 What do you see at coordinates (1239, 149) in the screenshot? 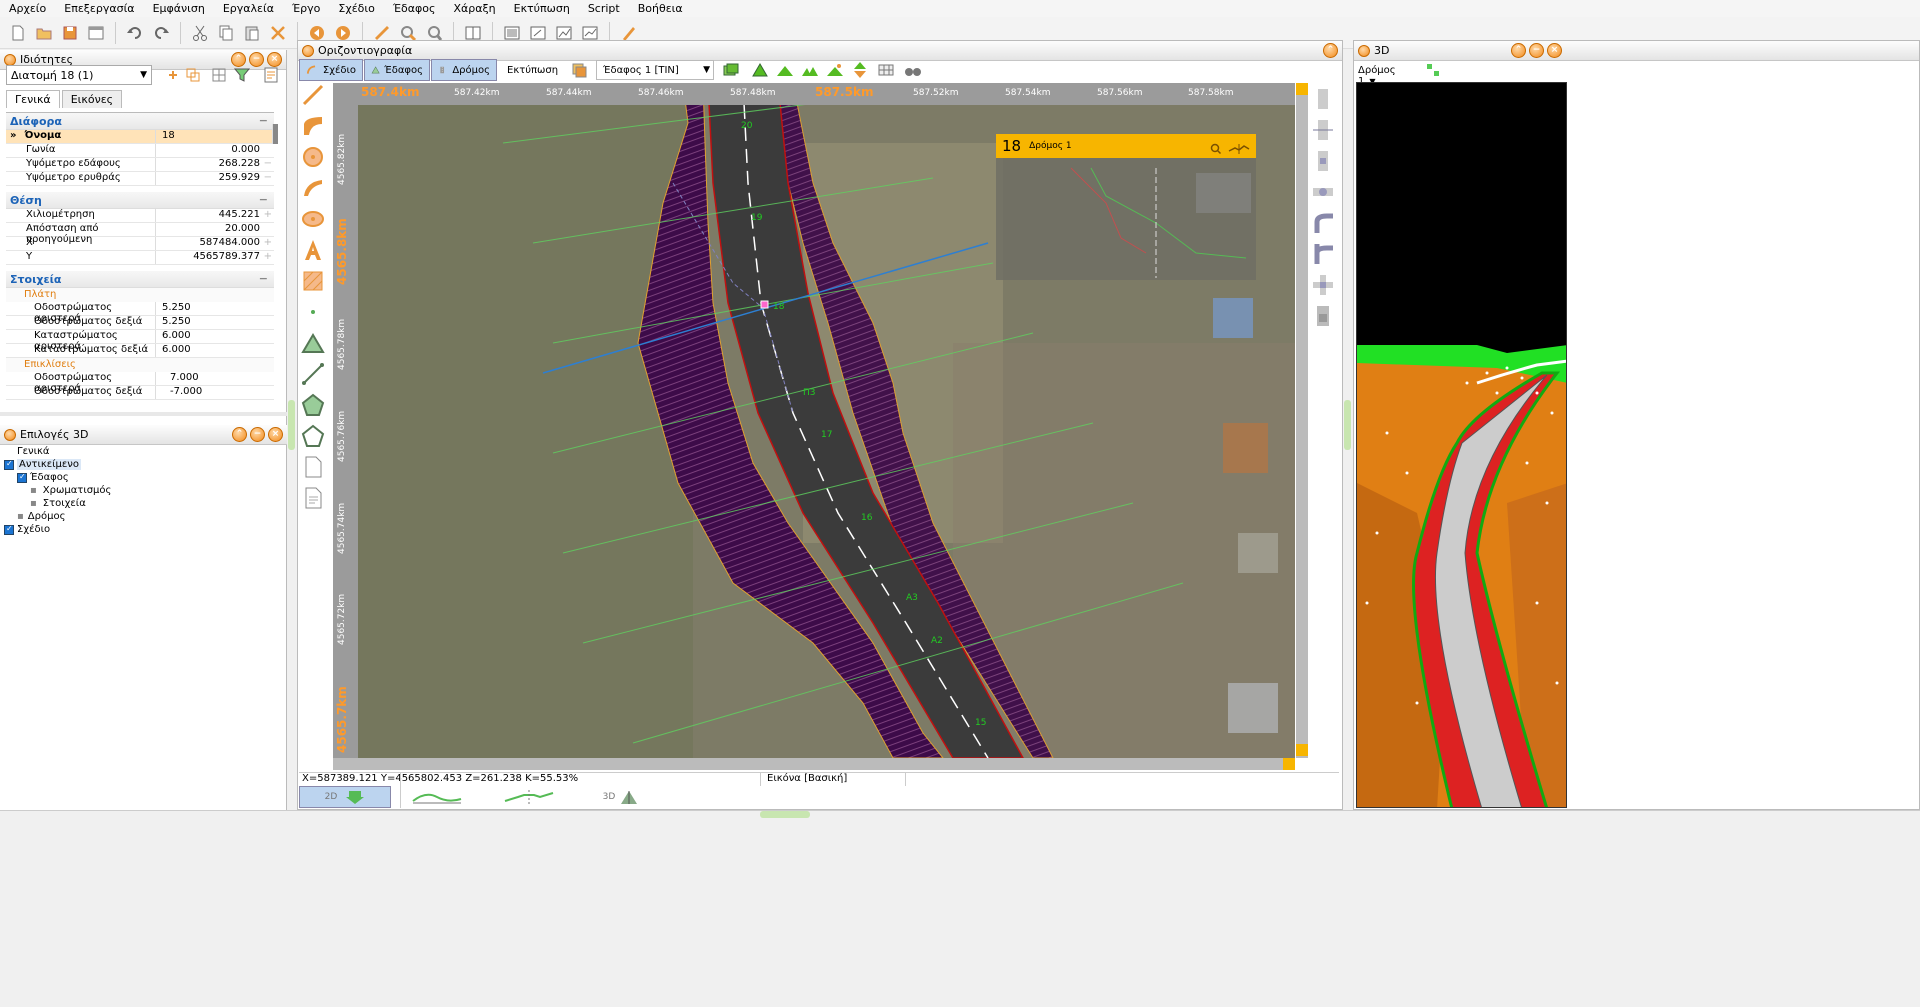
I see `section-profile-icon` at bounding box center [1239, 149].